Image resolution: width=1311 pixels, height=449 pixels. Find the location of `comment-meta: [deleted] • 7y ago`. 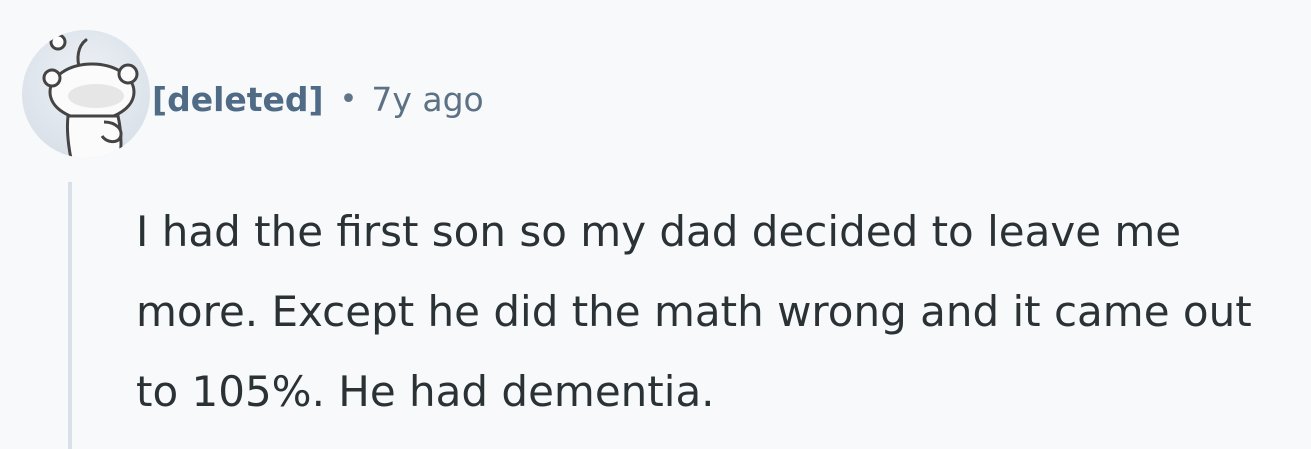

comment-meta: [deleted] • 7y ago is located at coordinates (318, 99).